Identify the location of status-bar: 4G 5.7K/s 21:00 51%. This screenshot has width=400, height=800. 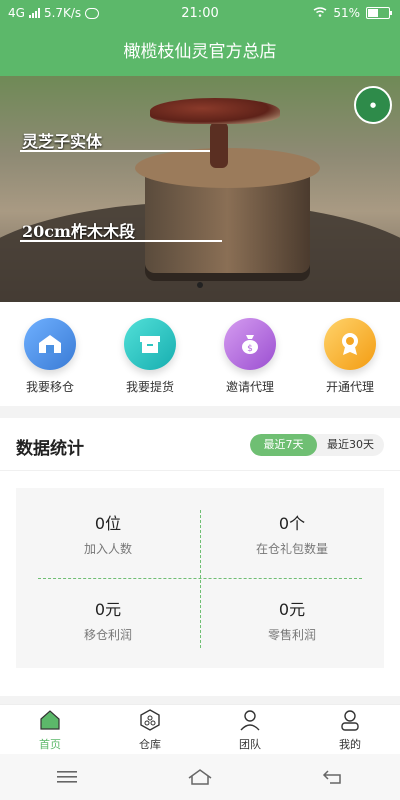
(200, 14).